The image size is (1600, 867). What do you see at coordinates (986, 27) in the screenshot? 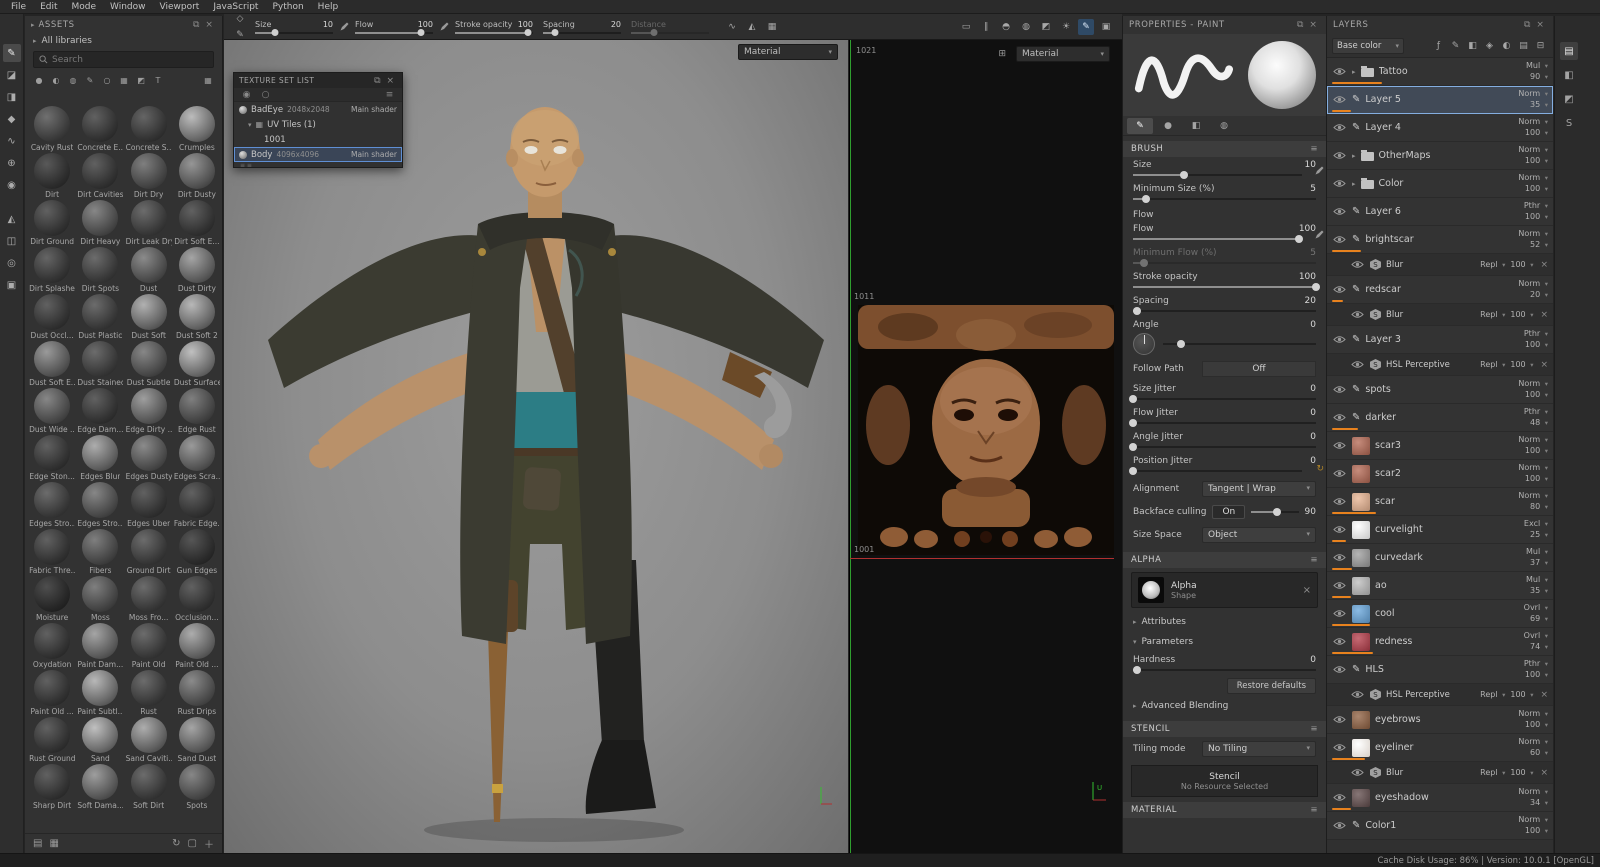
I see `pause-physics-icon: ∥` at bounding box center [986, 27].